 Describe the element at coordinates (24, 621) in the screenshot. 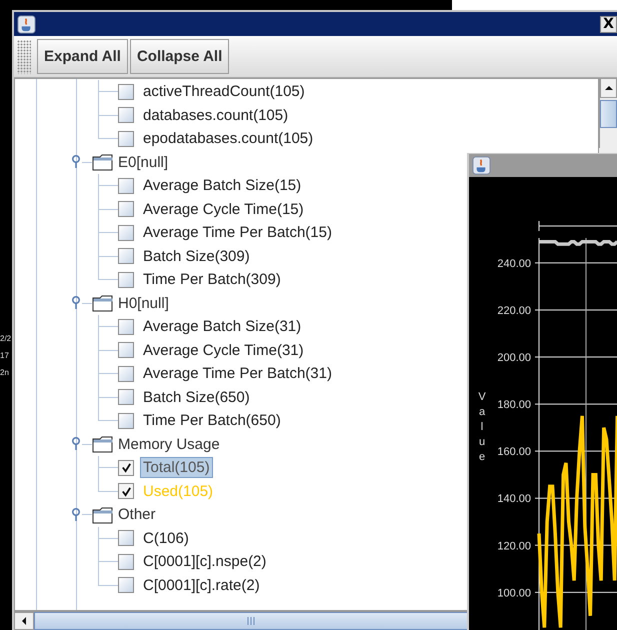

I see `scroll-left-button` at that location.